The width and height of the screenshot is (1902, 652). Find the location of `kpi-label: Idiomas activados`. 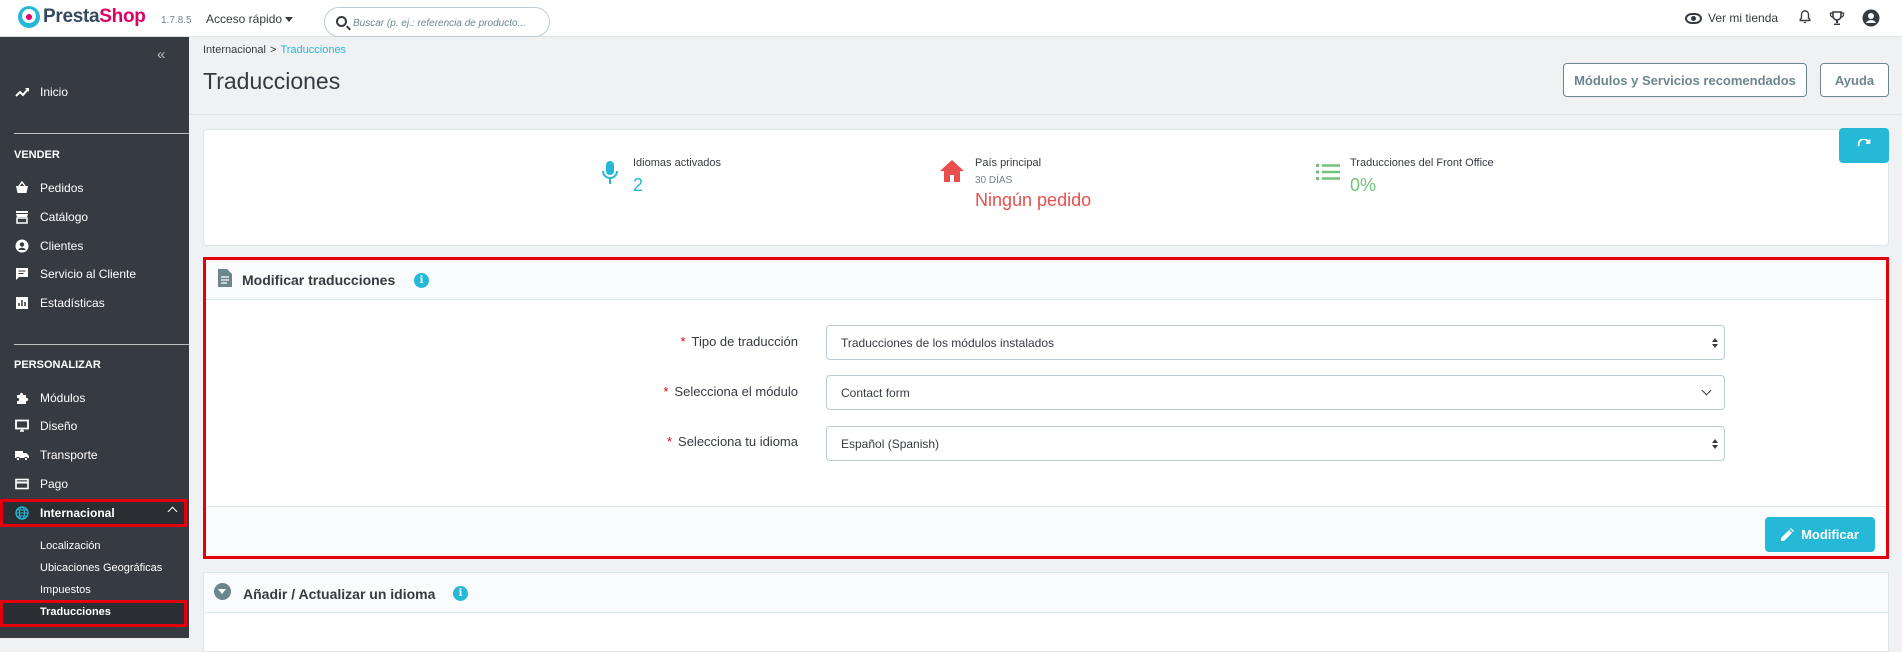

kpi-label: Idiomas activados is located at coordinates (677, 163).